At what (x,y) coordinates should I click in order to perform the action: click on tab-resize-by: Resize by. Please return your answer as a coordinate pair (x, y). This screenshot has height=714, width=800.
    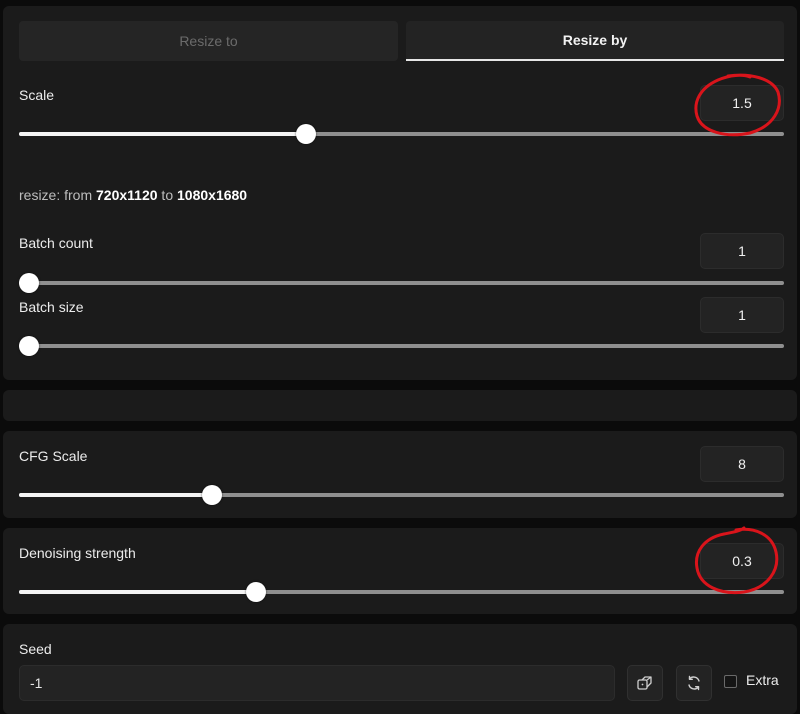
    Looking at the image, I should click on (595, 41).